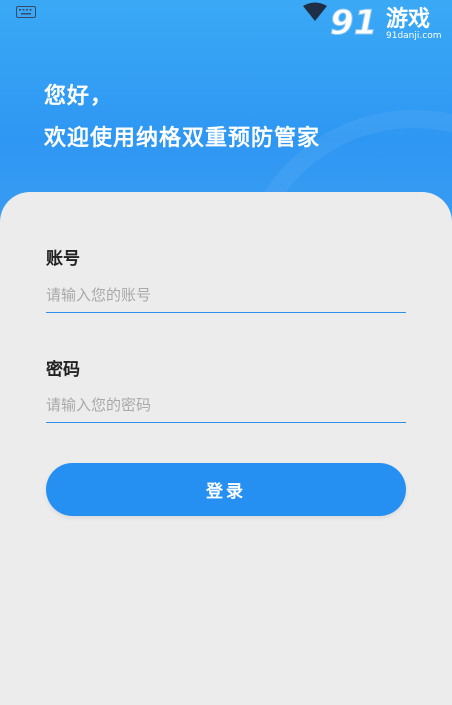  What do you see at coordinates (63, 370) in the screenshot?
I see `password-label: 密码` at bounding box center [63, 370].